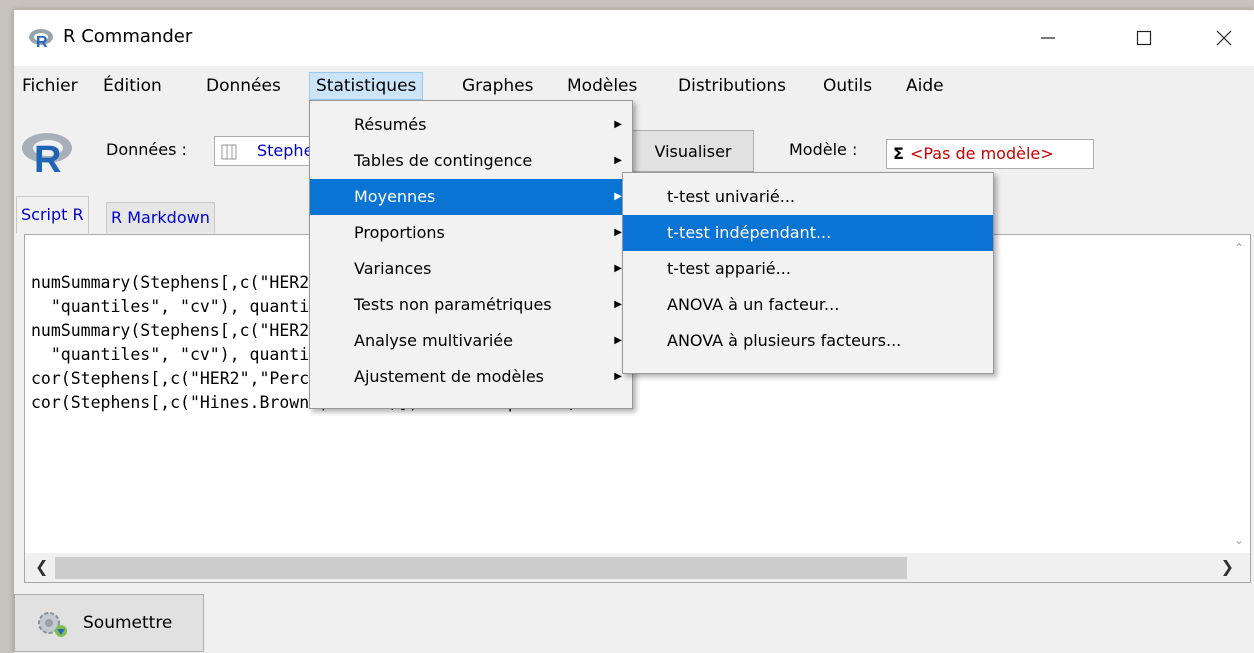 This screenshot has height=653, width=1254. Describe the element at coordinates (602, 86) in the screenshot. I see `menu-modeles: Modèles` at that location.